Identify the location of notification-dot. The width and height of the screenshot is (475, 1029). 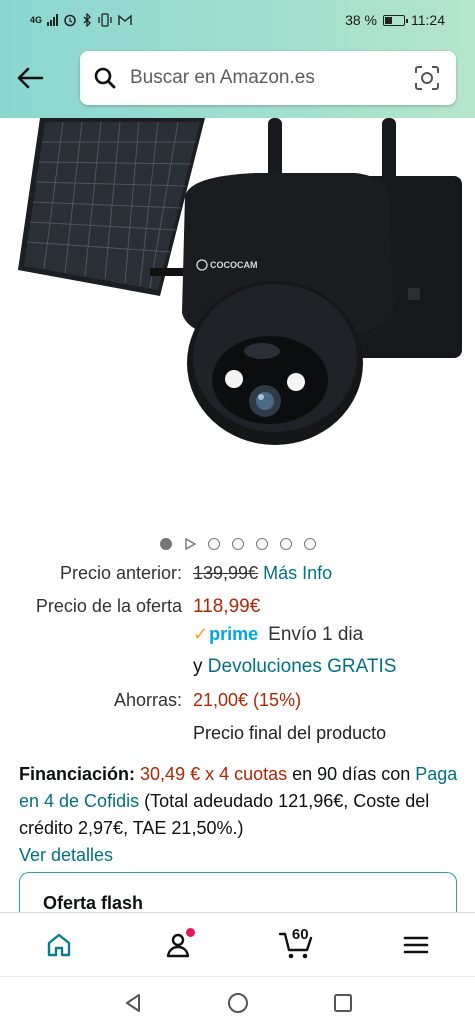
(191, 932).